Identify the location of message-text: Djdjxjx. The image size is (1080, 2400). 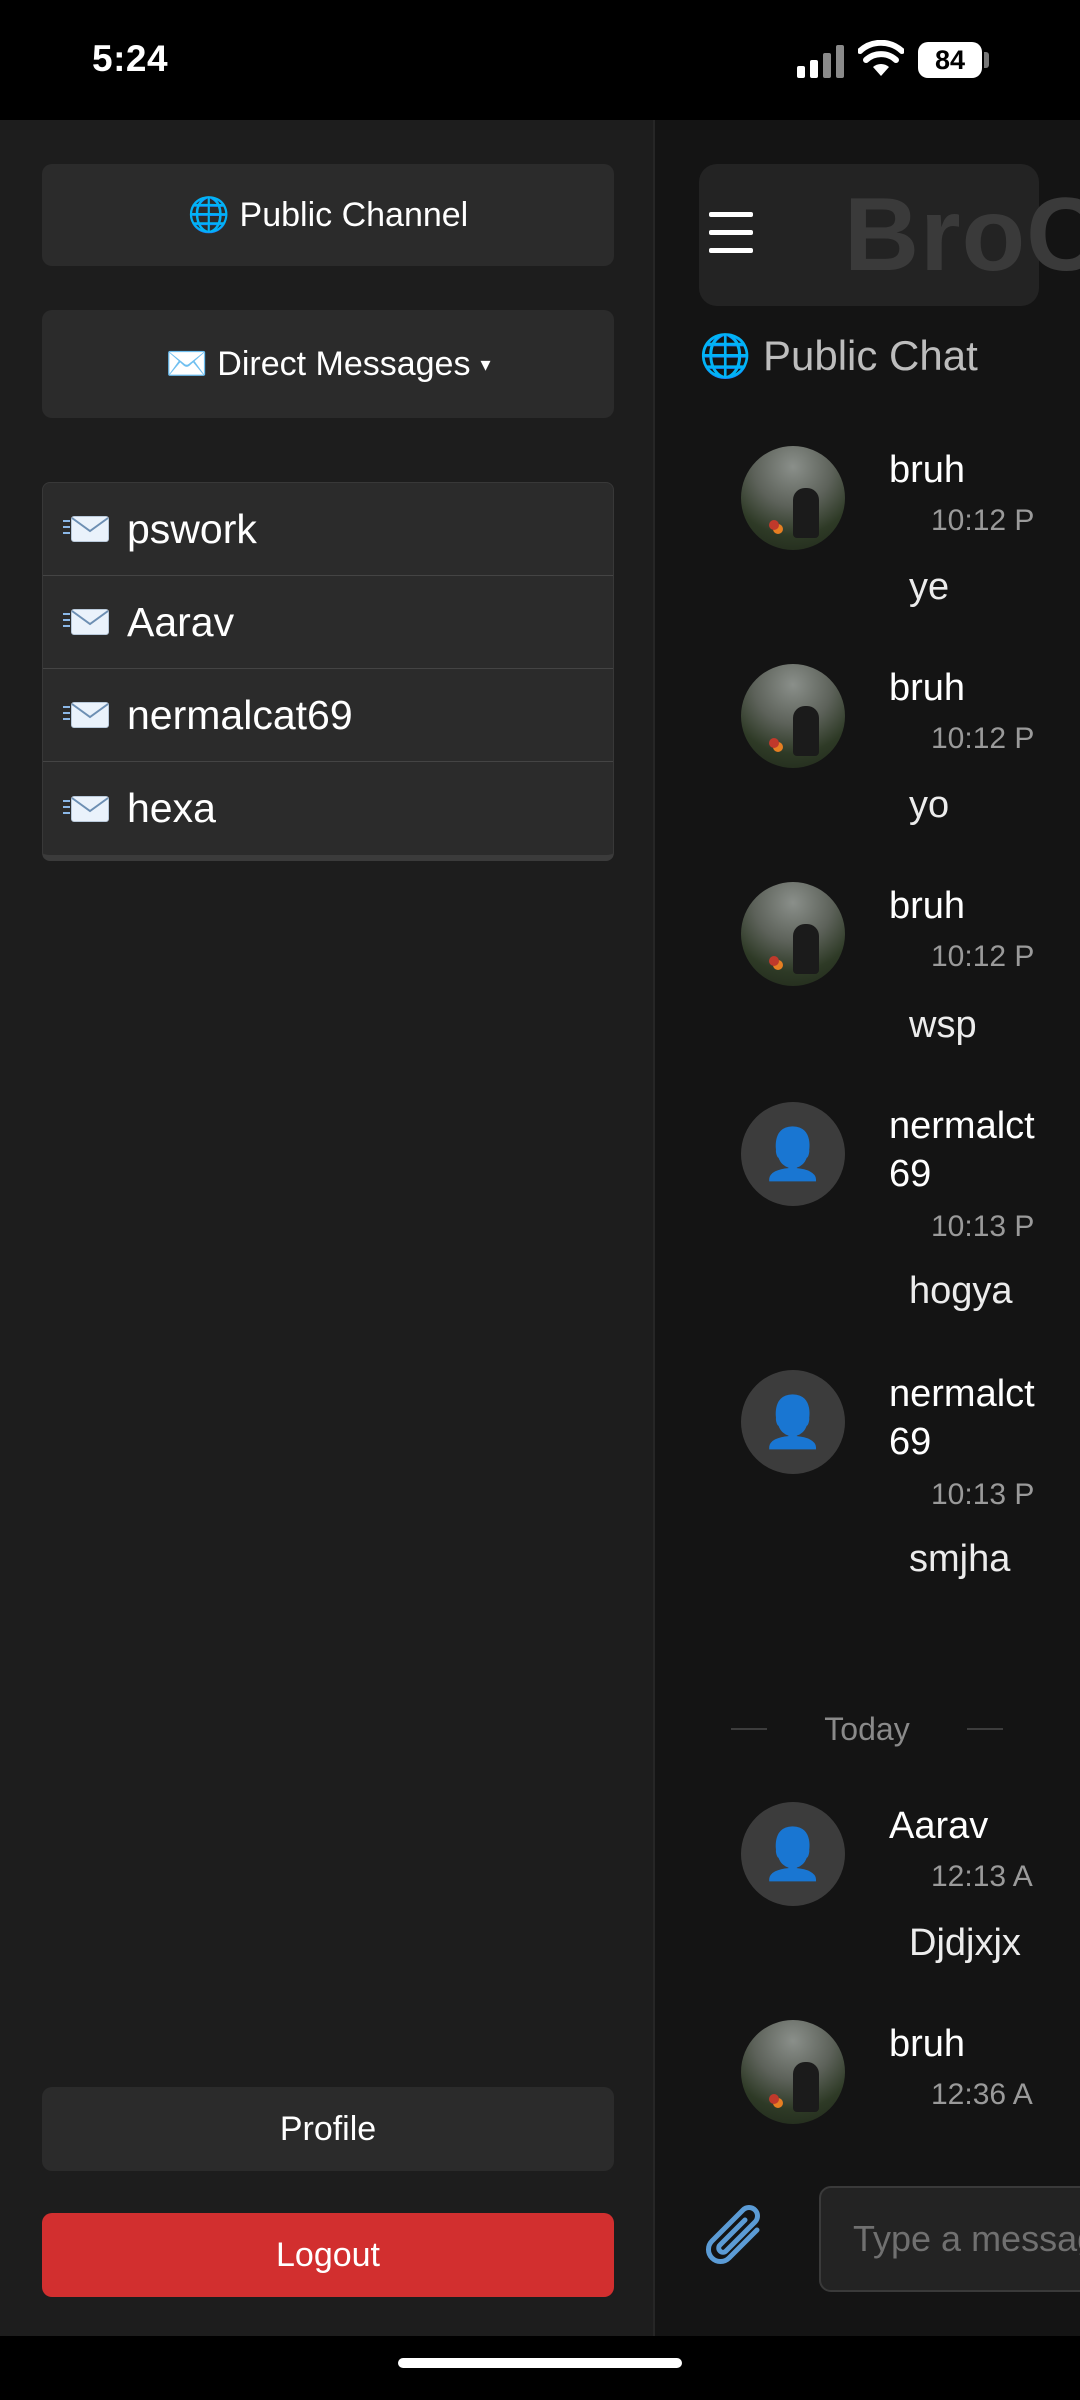
(965, 1943).